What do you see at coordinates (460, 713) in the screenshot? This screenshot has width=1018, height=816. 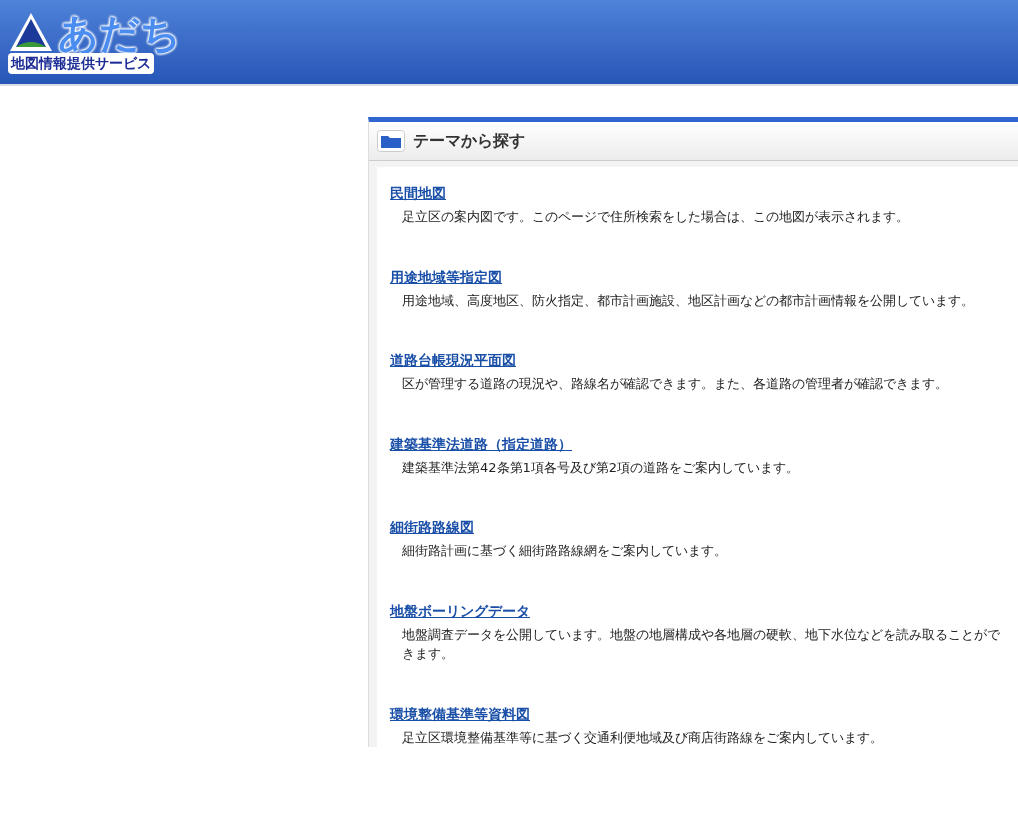 I see `theme-link: 環境整備基準等資料図` at bounding box center [460, 713].